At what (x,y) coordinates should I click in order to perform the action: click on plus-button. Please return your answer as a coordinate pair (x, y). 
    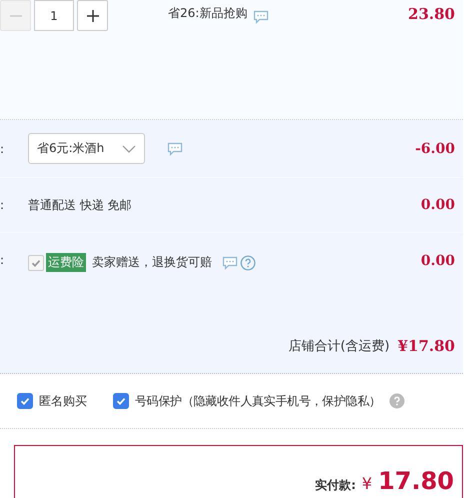
    Looking at the image, I should click on (92, 15).